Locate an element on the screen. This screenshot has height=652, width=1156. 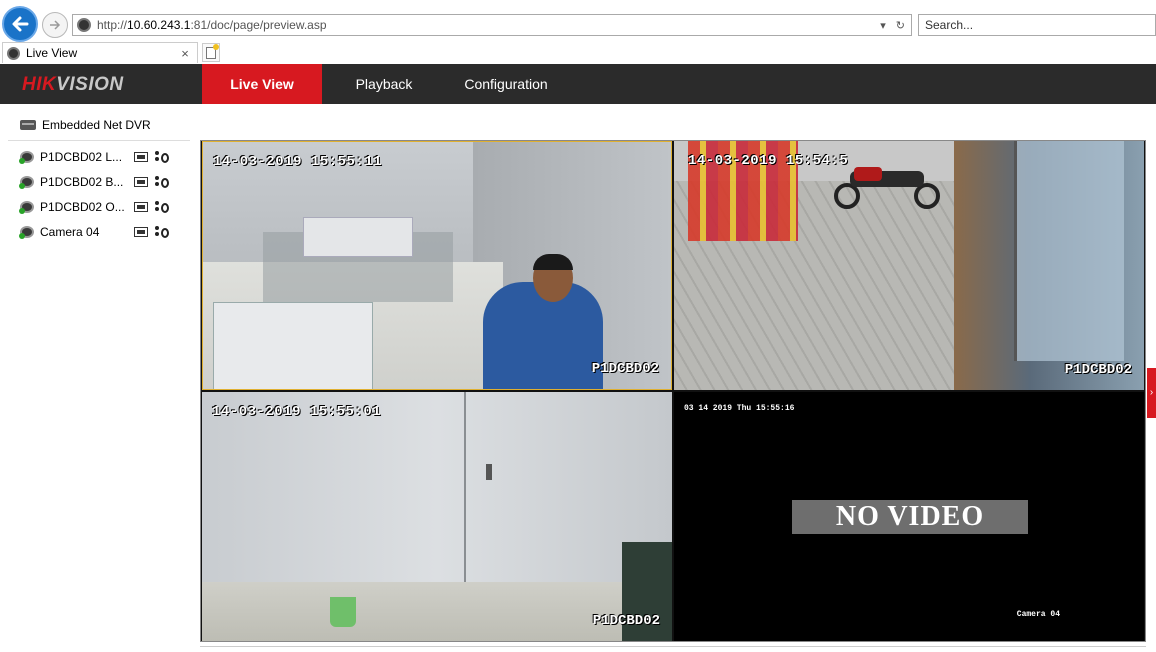
device-name: Embedded Net DVR is located at coordinates (96, 125).